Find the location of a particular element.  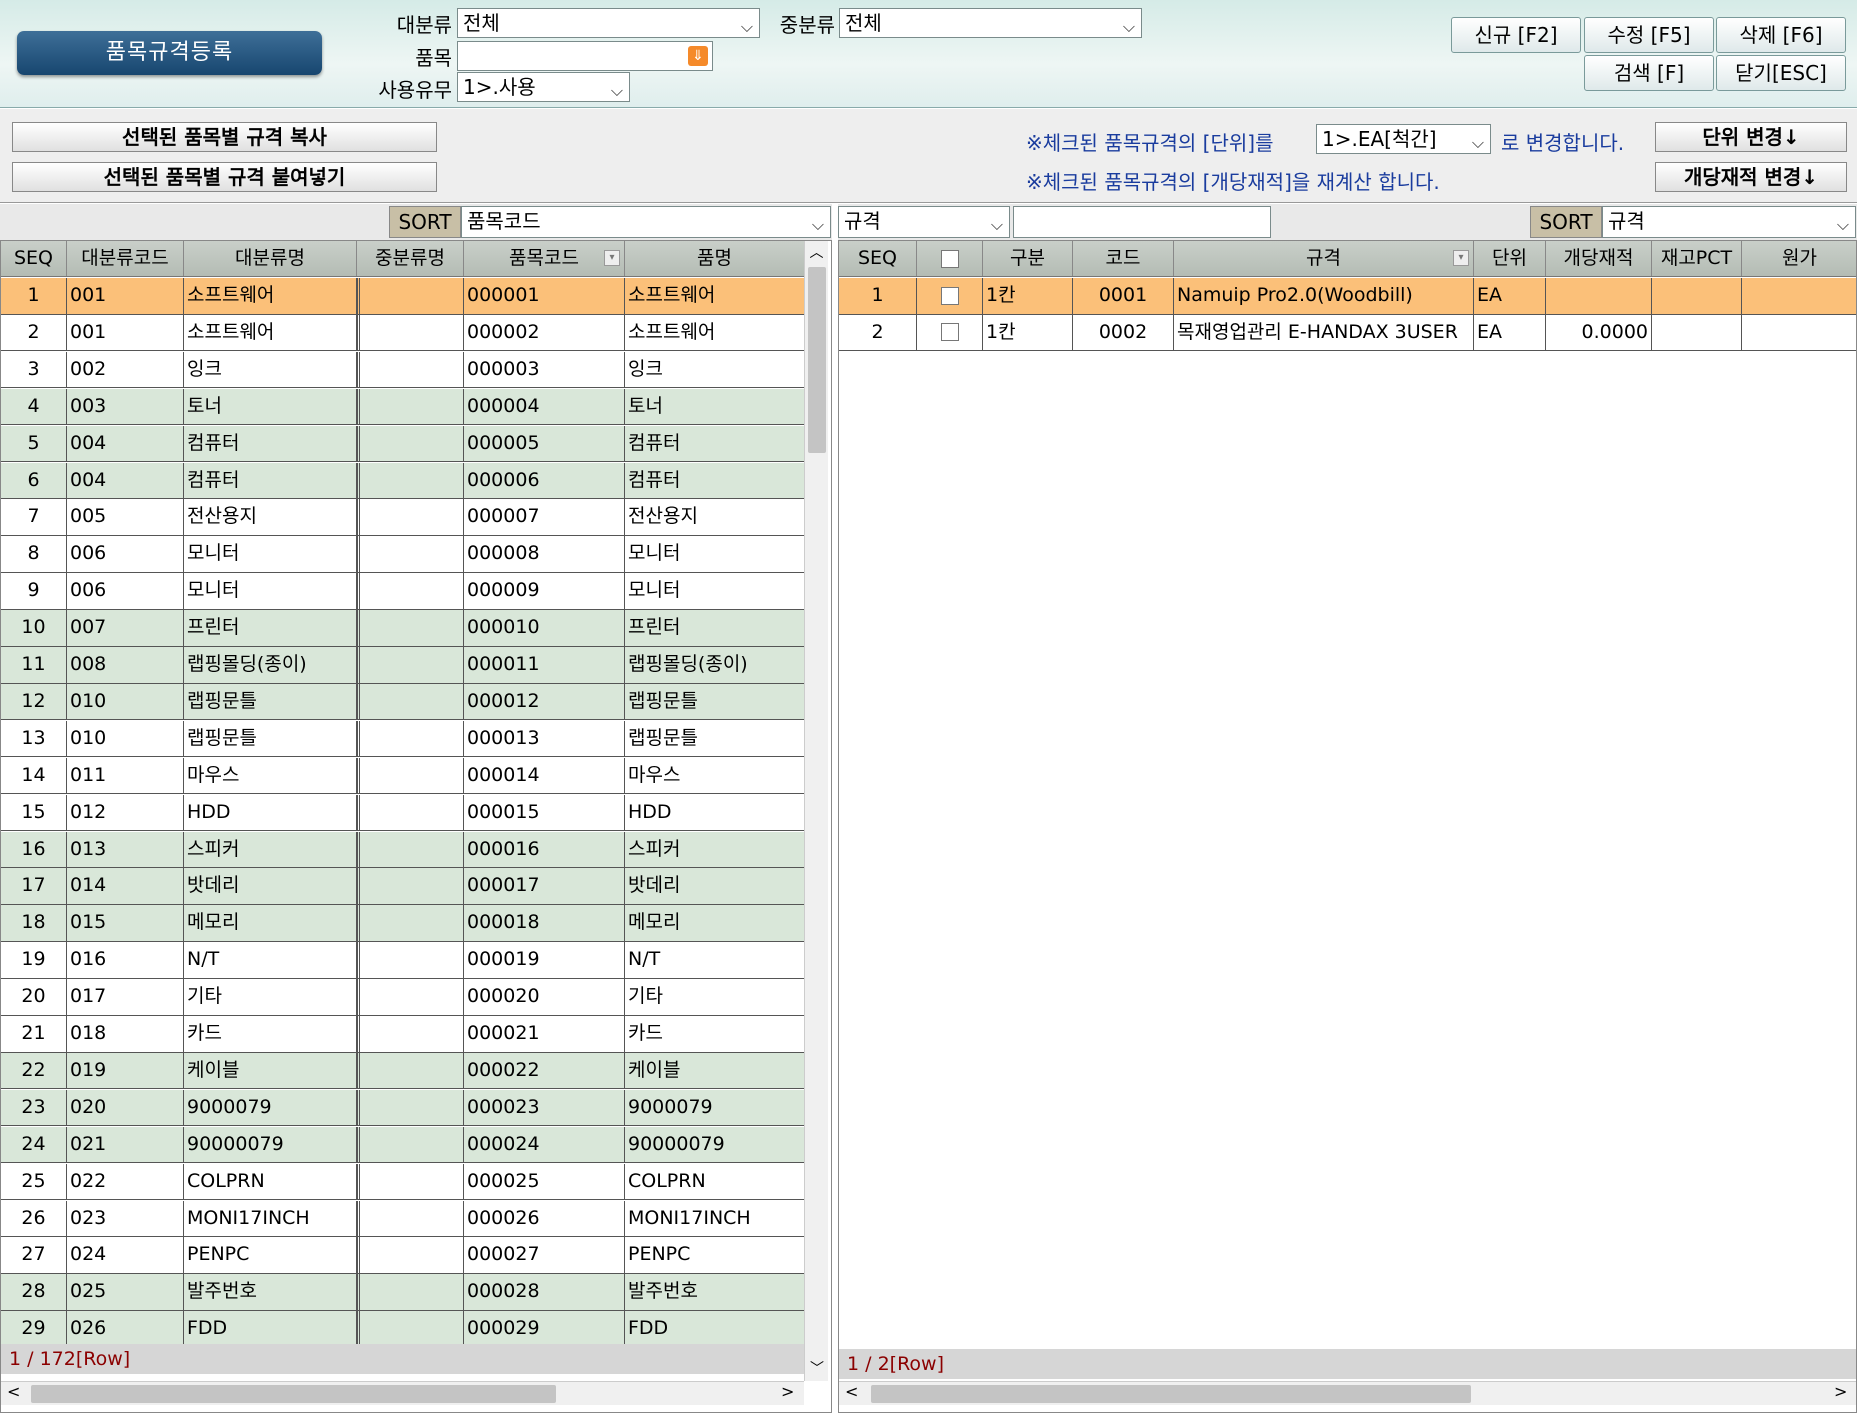

item-grid-header-seq: SEQ is located at coordinates (34, 258).